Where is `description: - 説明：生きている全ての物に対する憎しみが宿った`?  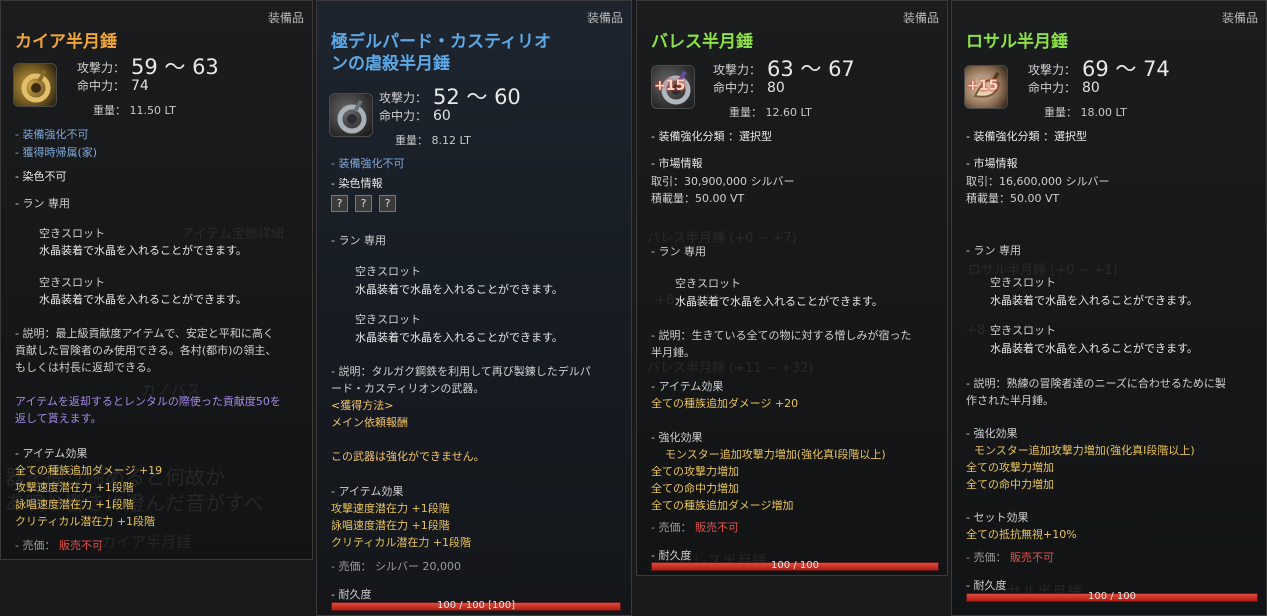 description: - 説明：生きている全ての物に対する憎しみが宿った is located at coordinates (781, 335).